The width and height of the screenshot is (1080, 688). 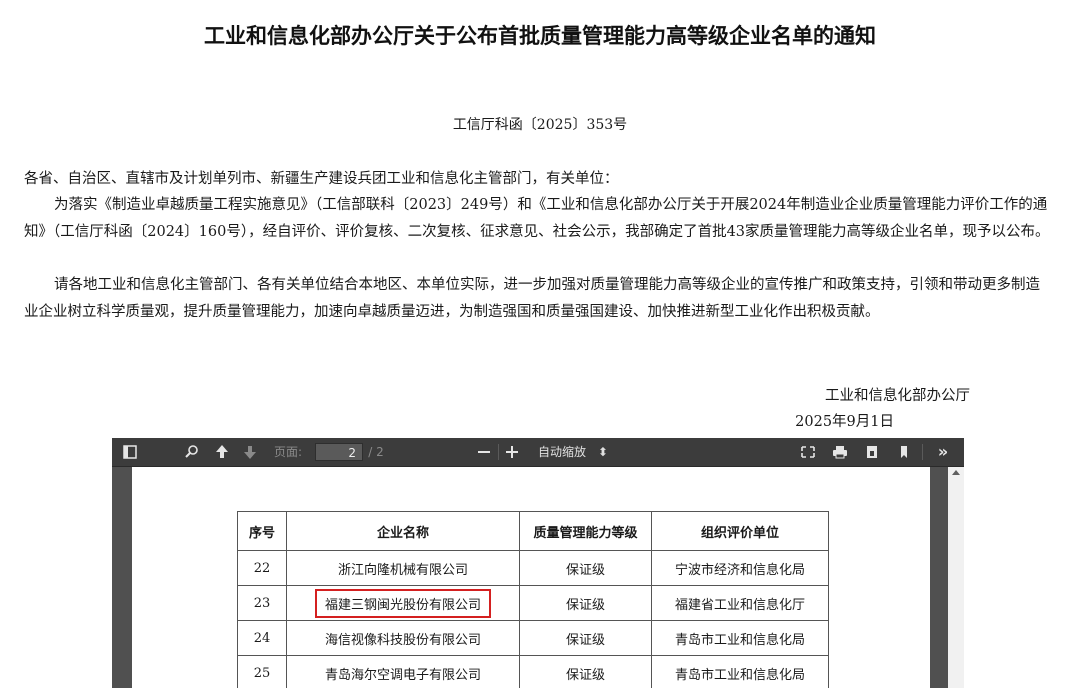 I want to click on zoom-value: 自动缩放, so click(x=562, y=452).